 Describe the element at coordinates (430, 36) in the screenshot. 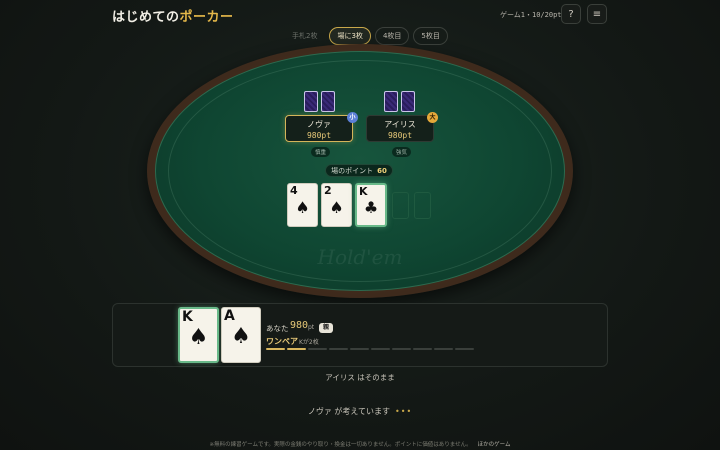

I see `stage-tab-river: 5枚目` at that location.